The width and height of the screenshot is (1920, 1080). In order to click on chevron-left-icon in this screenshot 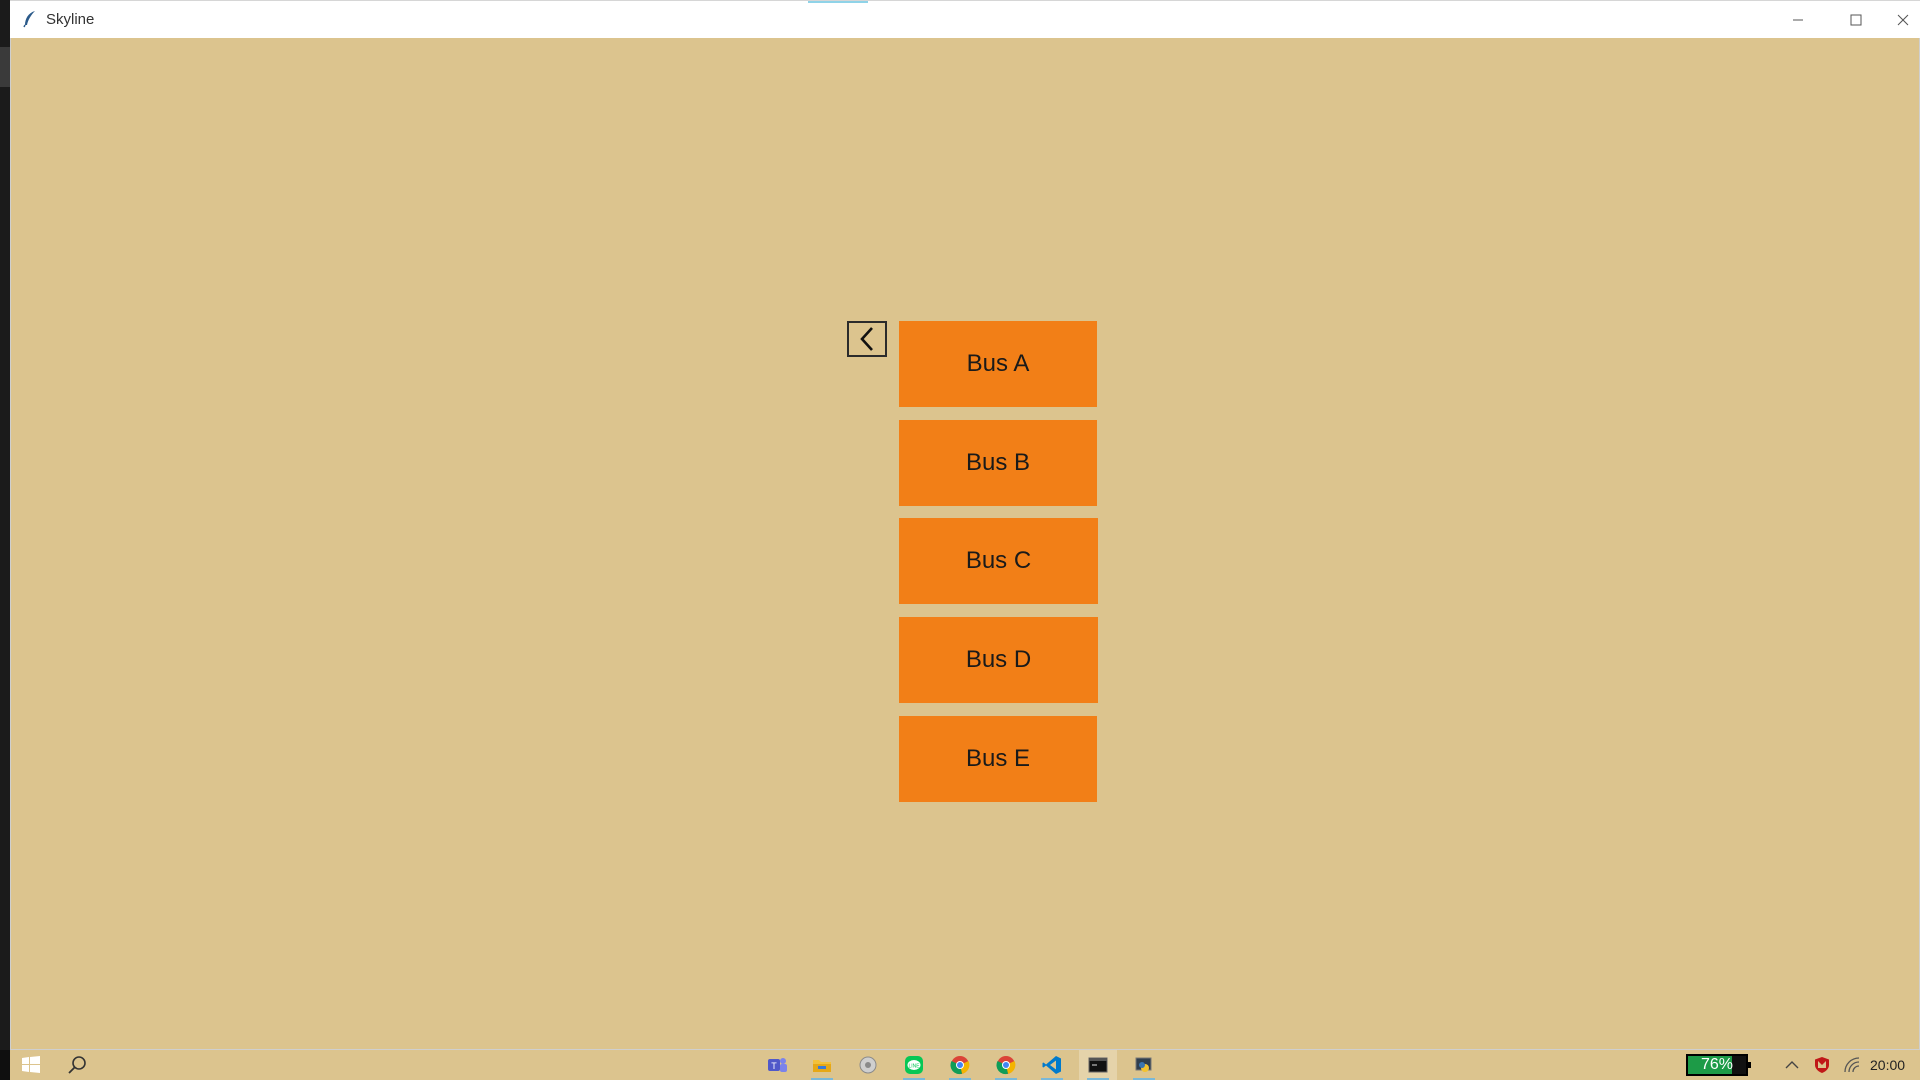, I will do `click(866, 339)`.